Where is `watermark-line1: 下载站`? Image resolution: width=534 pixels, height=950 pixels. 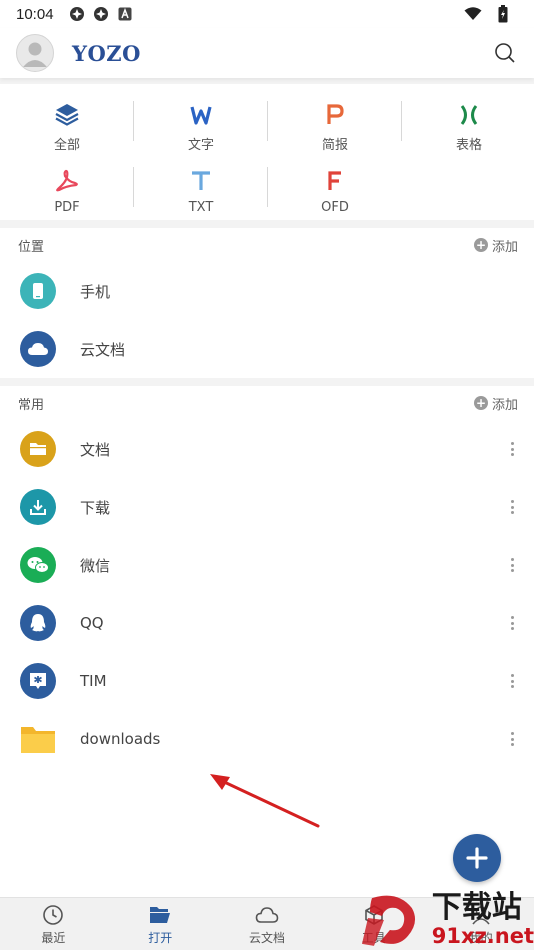
watermark-line1: 下载站 is located at coordinates (476, 907).